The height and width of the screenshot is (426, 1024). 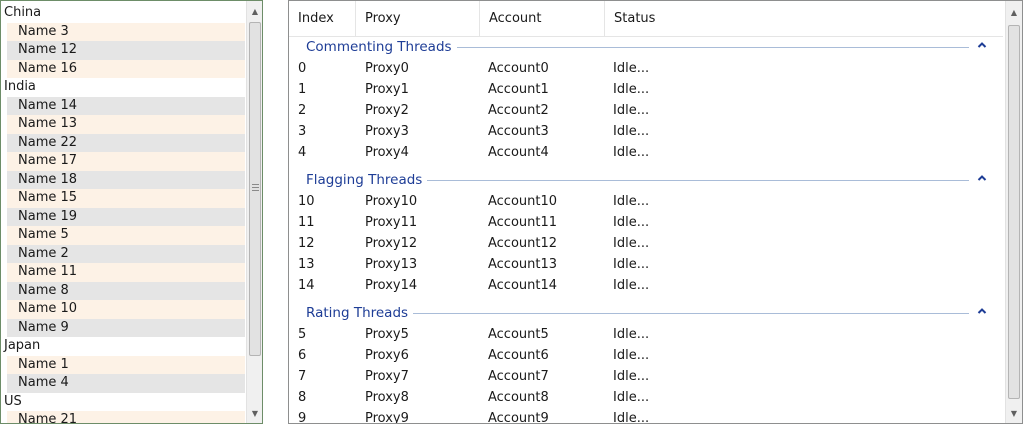 I want to click on tree-list-item: Name 10, so click(x=126, y=309).